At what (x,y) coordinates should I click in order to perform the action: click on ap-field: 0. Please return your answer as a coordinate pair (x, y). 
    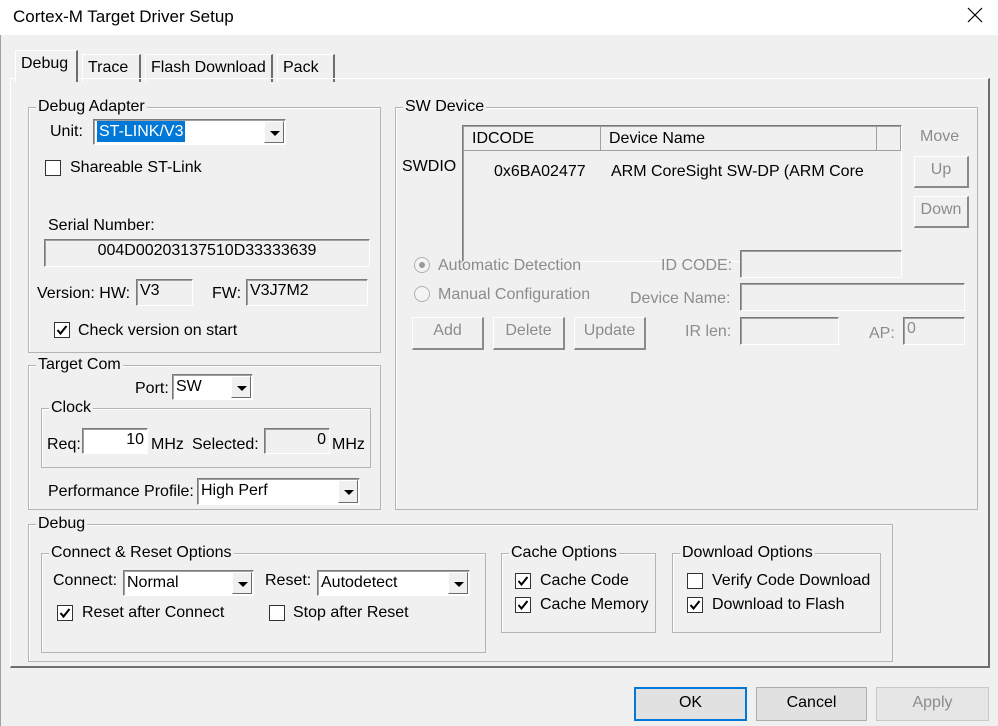
    Looking at the image, I should click on (934, 331).